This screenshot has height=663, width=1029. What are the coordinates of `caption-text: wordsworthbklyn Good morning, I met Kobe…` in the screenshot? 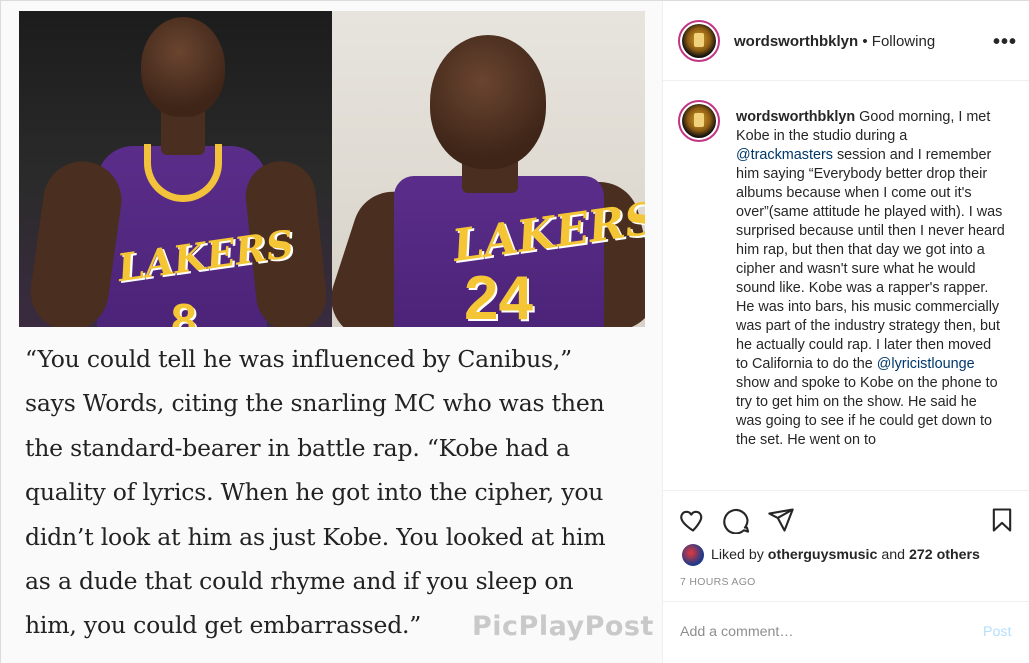 It's located at (871, 279).